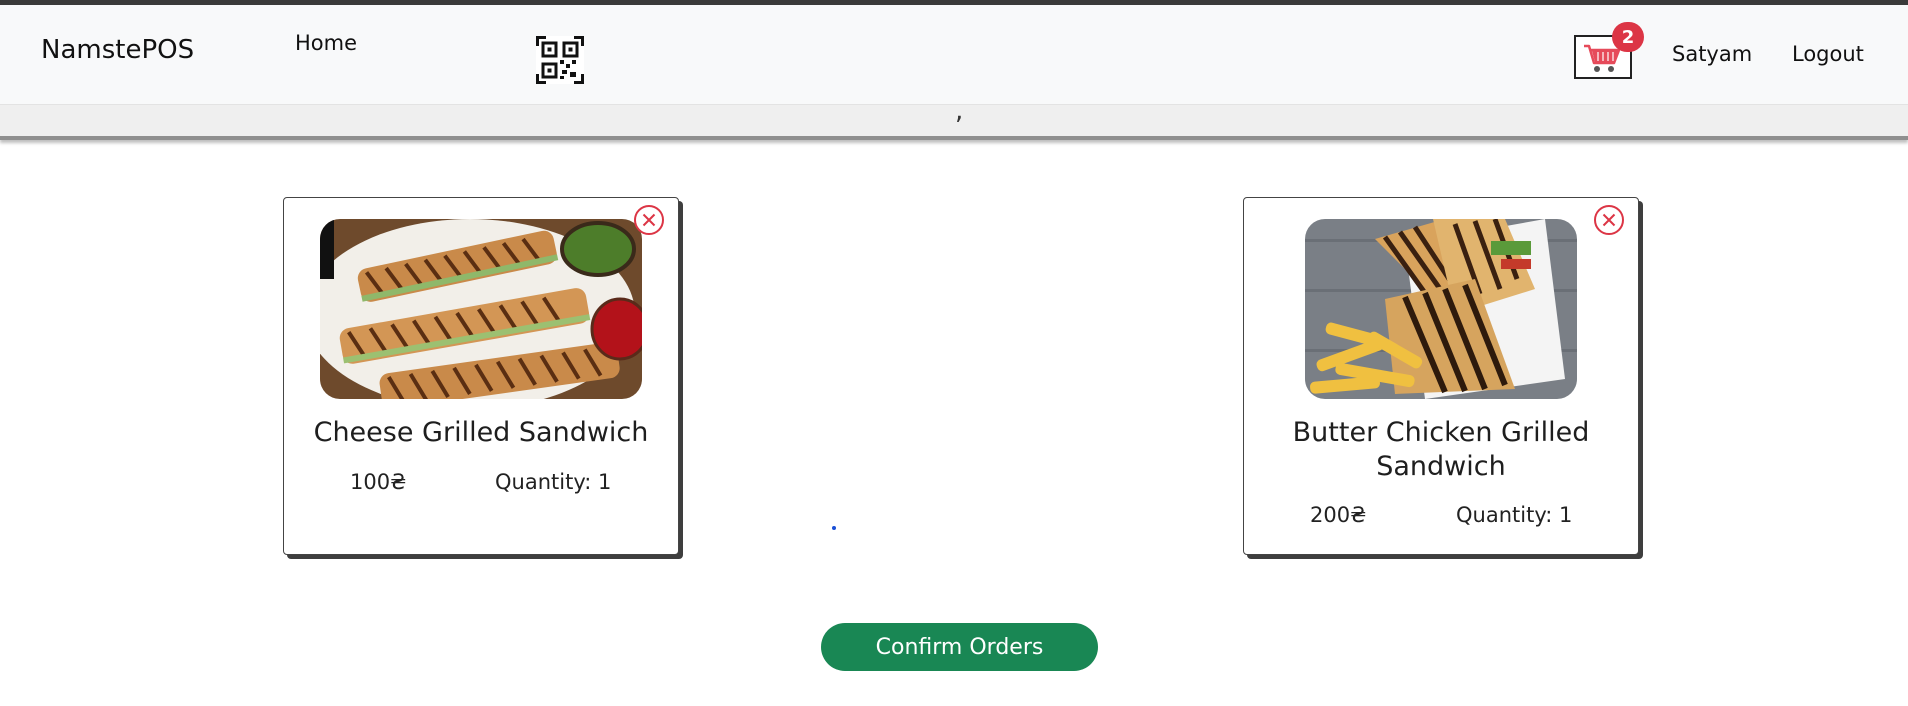 This screenshot has width=1908, height=706. What do you see at coordinates (954, 122) in the screenshot?
I see `page-header-strip: ,` at bounding box center [954, 122].